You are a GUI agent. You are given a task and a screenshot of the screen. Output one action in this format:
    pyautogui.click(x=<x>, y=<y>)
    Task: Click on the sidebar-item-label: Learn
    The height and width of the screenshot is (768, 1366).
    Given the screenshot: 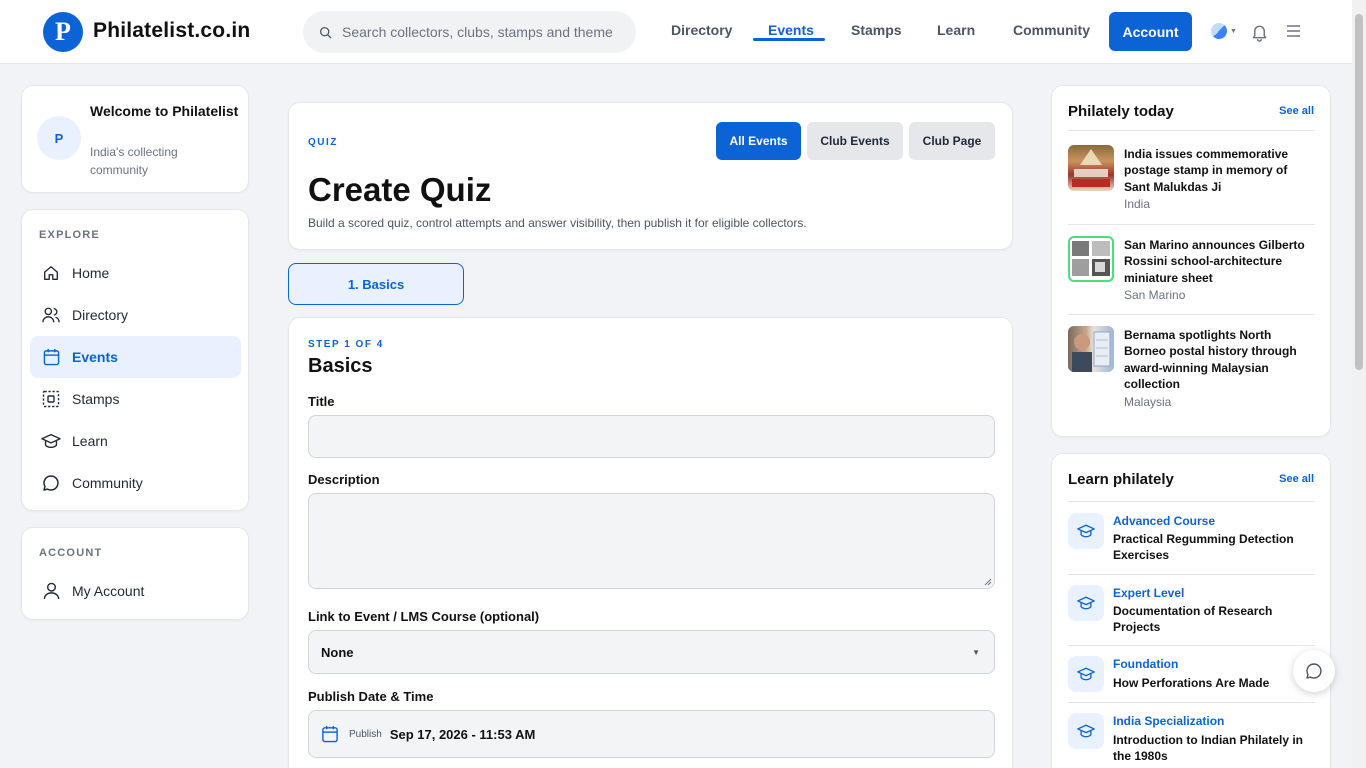 What is the action you would take?
    pyautogui.click(x=90, y=441)
    